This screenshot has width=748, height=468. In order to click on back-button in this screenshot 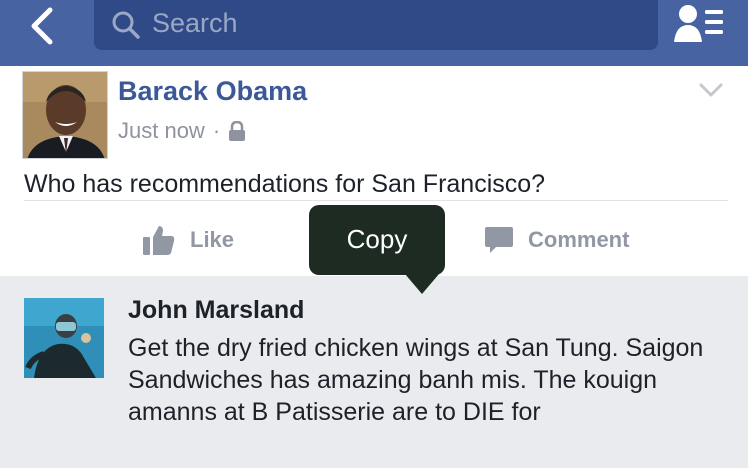, I will do `click(44, 26)`.